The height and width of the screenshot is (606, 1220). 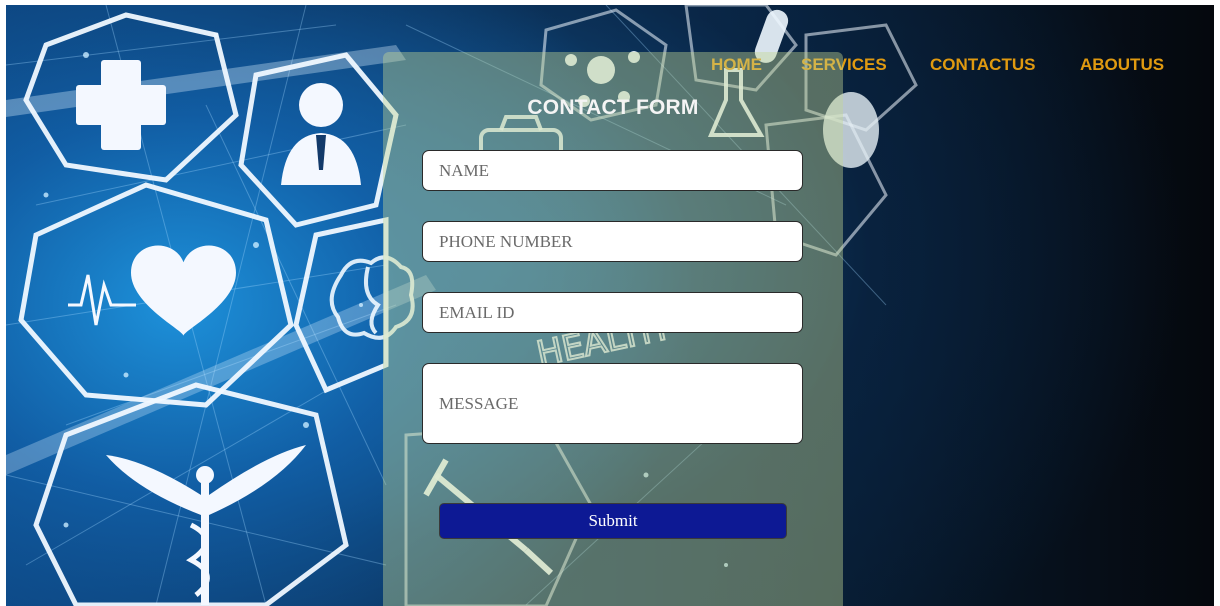 What do you see at coordinates (613, 521) in the screenshot?
I see `submit-button: Submit` at bounding box center [613, 521].